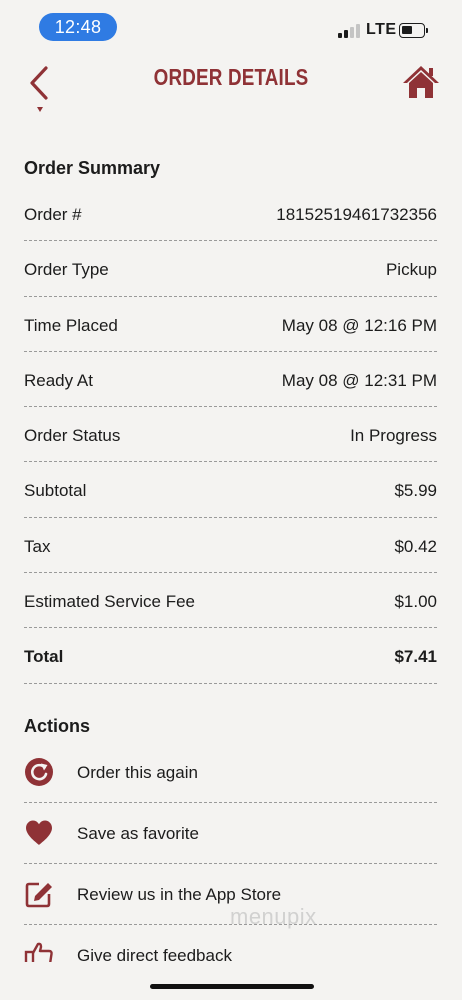 The image size is (462, 1000). I want to click on row-label: Ready At, so click(58, 380).